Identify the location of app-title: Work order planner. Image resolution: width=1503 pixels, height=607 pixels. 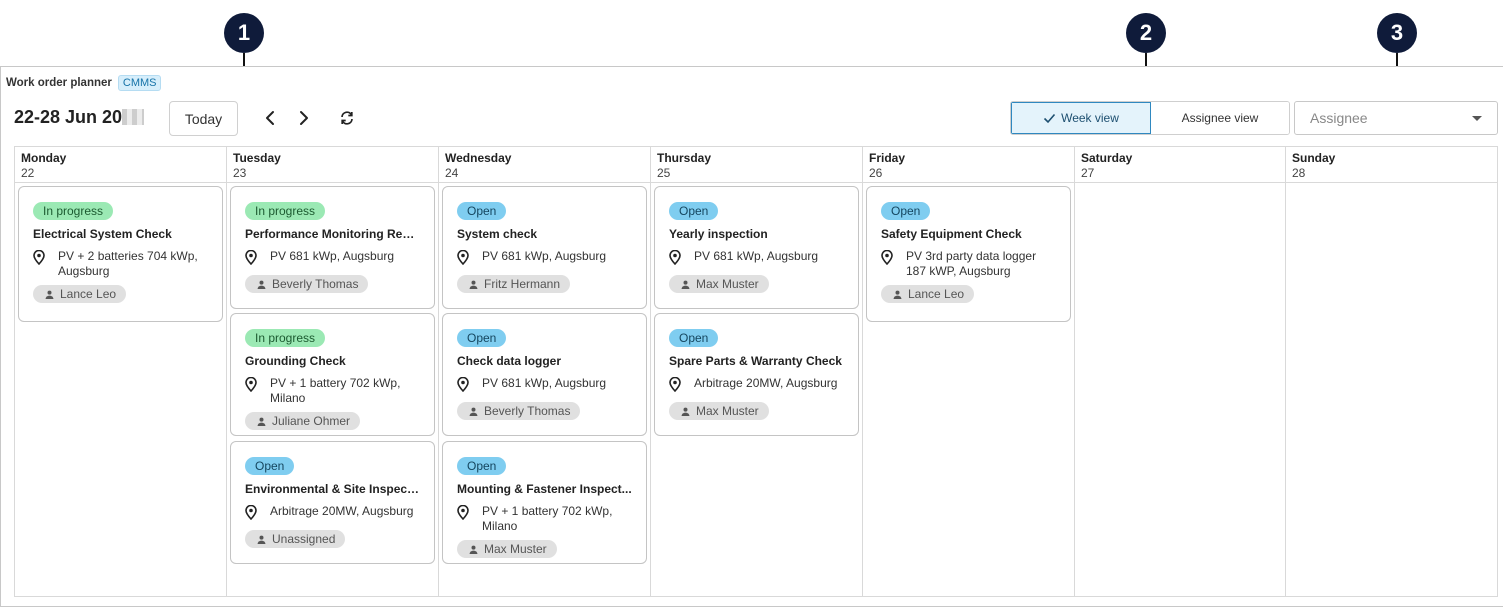
(59, 83).